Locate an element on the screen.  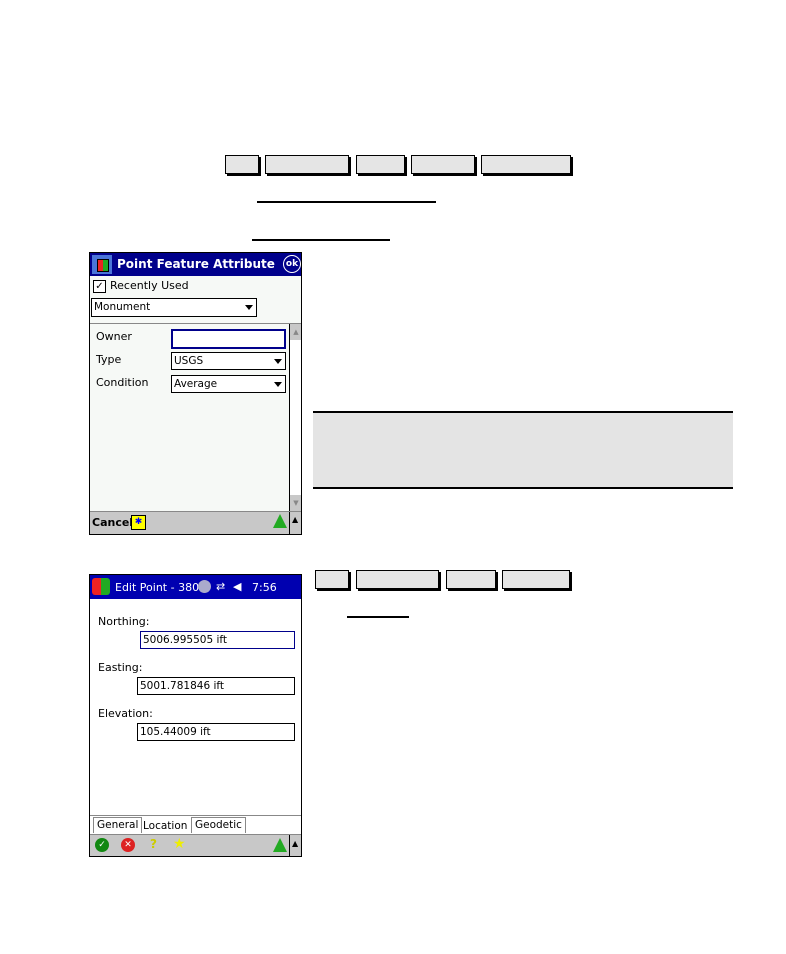
note-box is located at coordinates (523, 450).